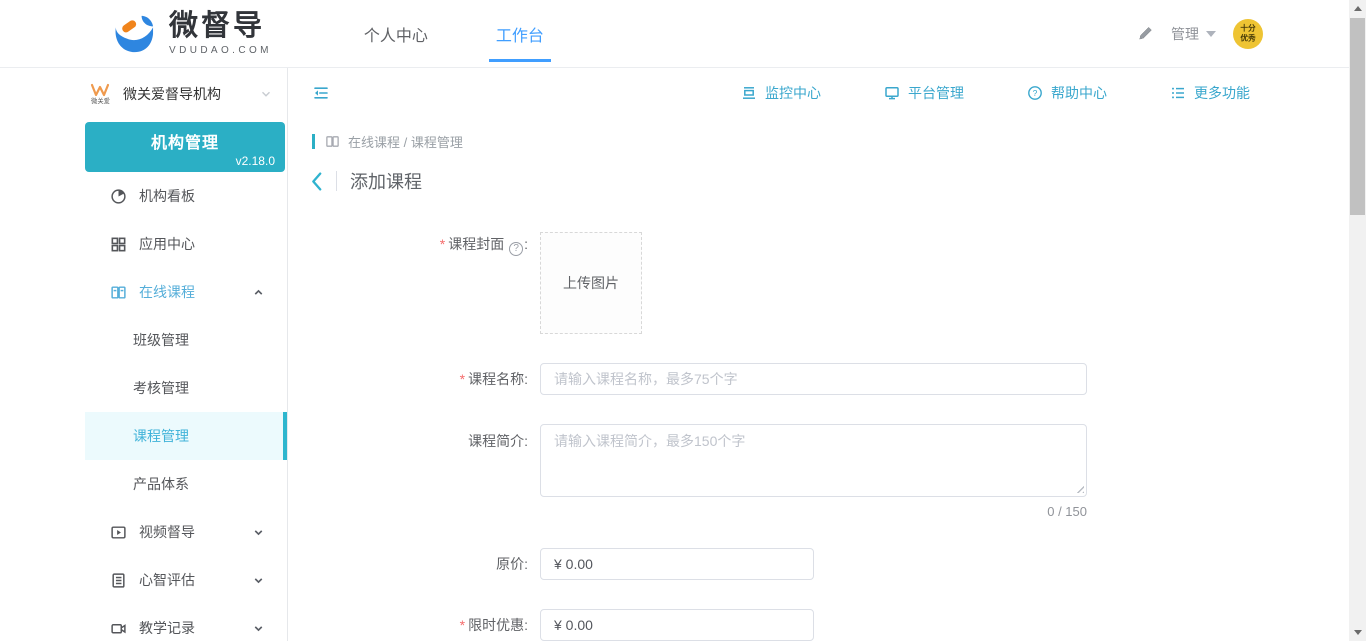  What do you see at coordinates (674, 34) in the screenshot?
I see `top-header: 微督导 VDUDAO.COM 个人中心 工作台 管理 十分 优秀` at bounding box center [674, 34].